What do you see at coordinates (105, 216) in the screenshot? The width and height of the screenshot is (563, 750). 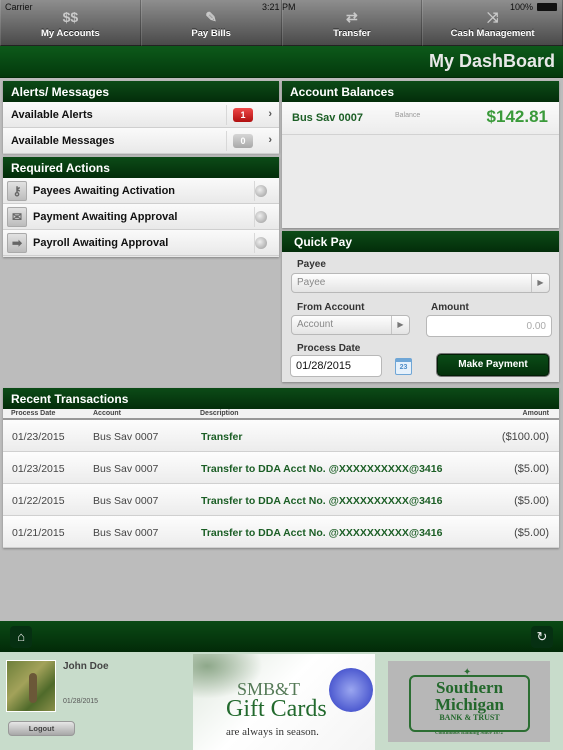 I see `row-label: Payment Awaiting Approval` at bounding box center [105, 216].